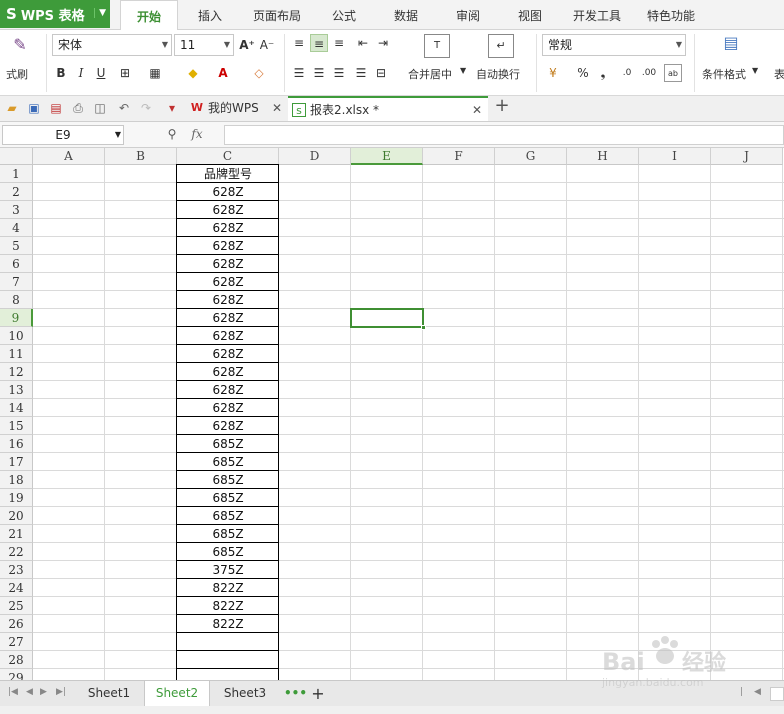  Describe the element at coordinates (61, 692) in the screenshot. I see `last-sheet-icon: ▶|` at that location.